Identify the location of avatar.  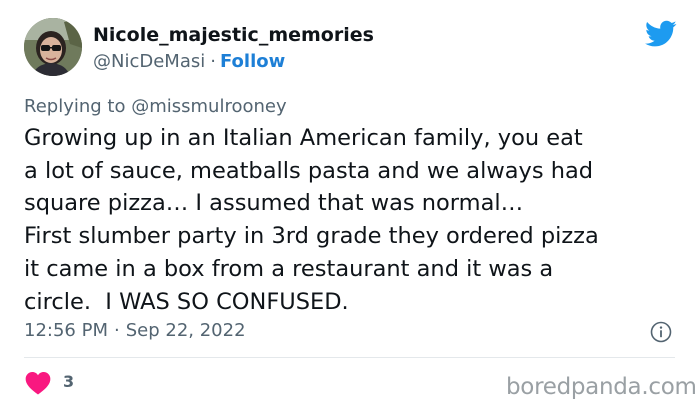
(53, 47).